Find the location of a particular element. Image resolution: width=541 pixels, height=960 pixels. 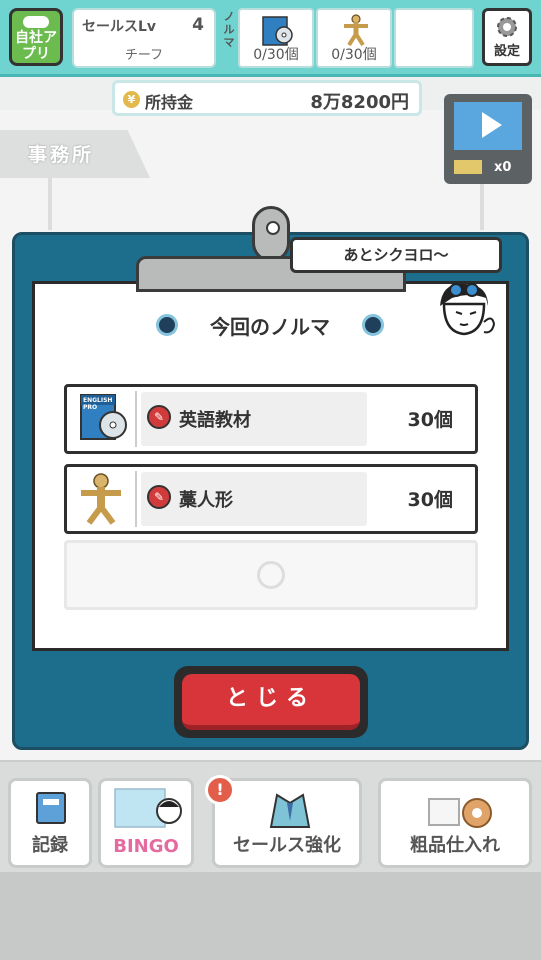

quota-slot-english: 0/30個 is located at coordinates (276, 38).